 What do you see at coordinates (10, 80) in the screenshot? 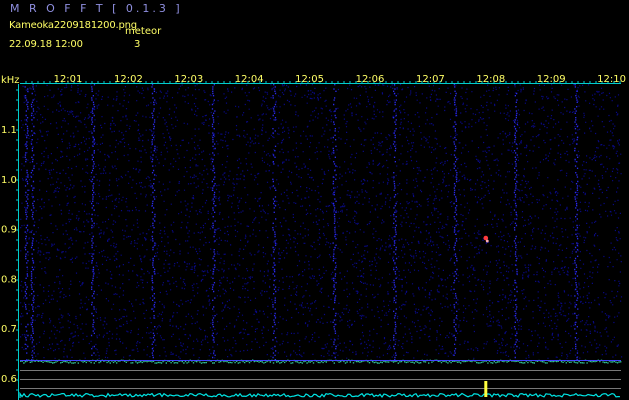
I see `freq-unit-label: kHz` at bounding box center [10, 80].